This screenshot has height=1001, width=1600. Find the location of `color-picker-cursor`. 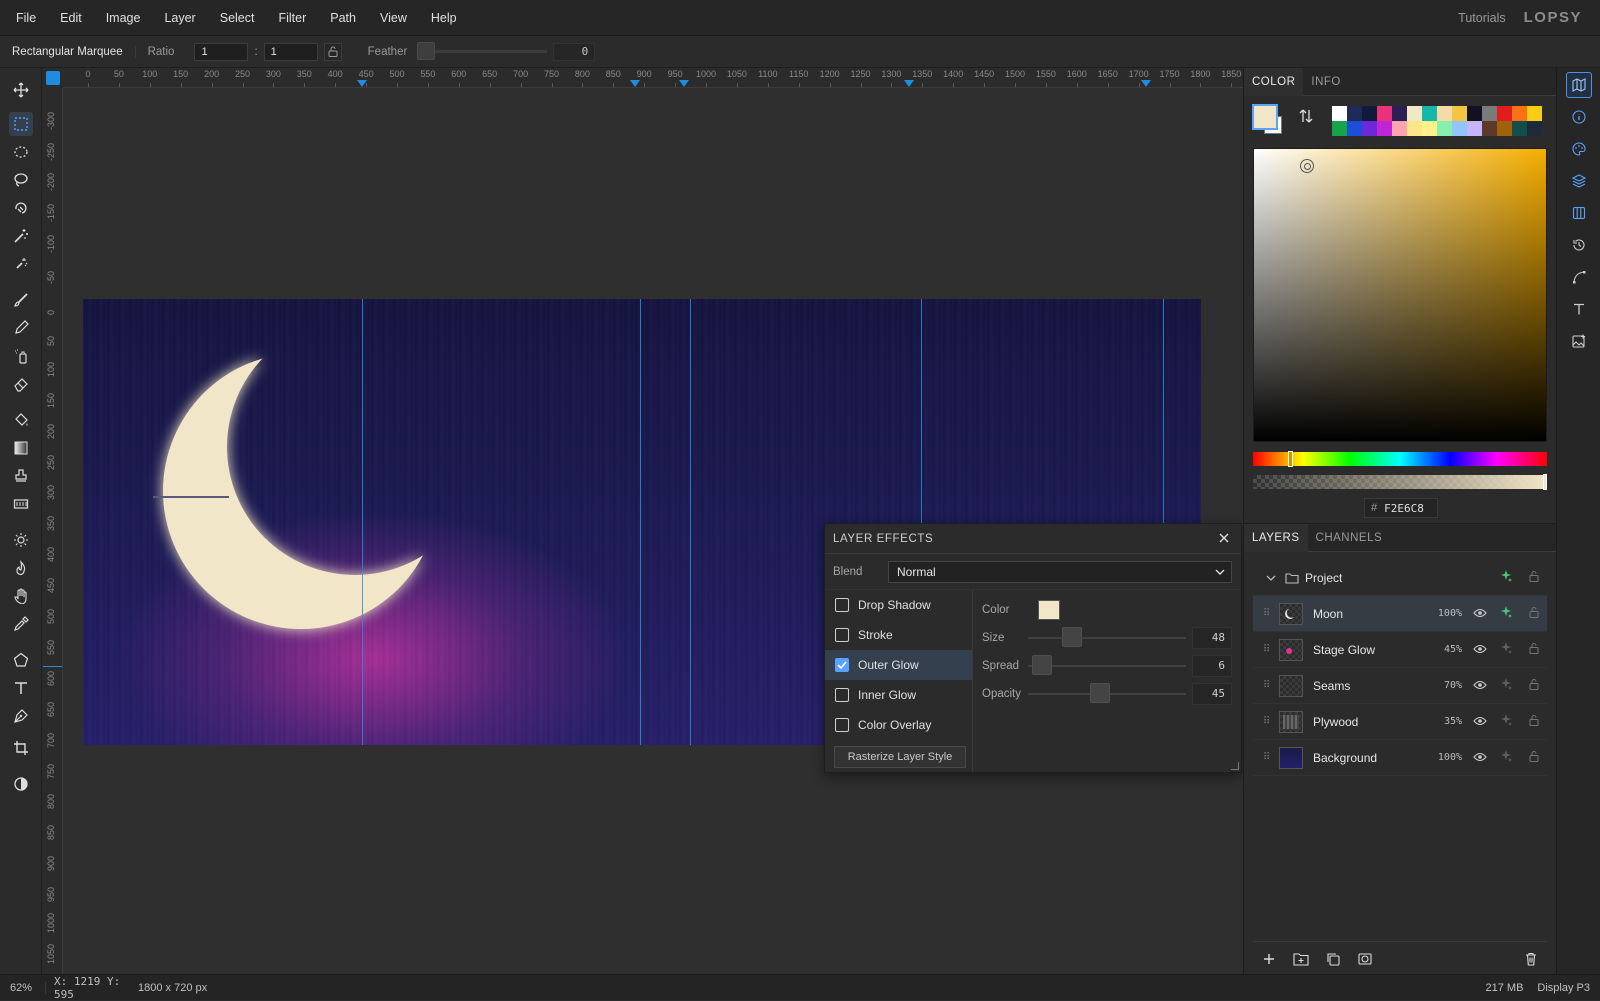

color-picker-cursor is located at coordinates (1307, 166).